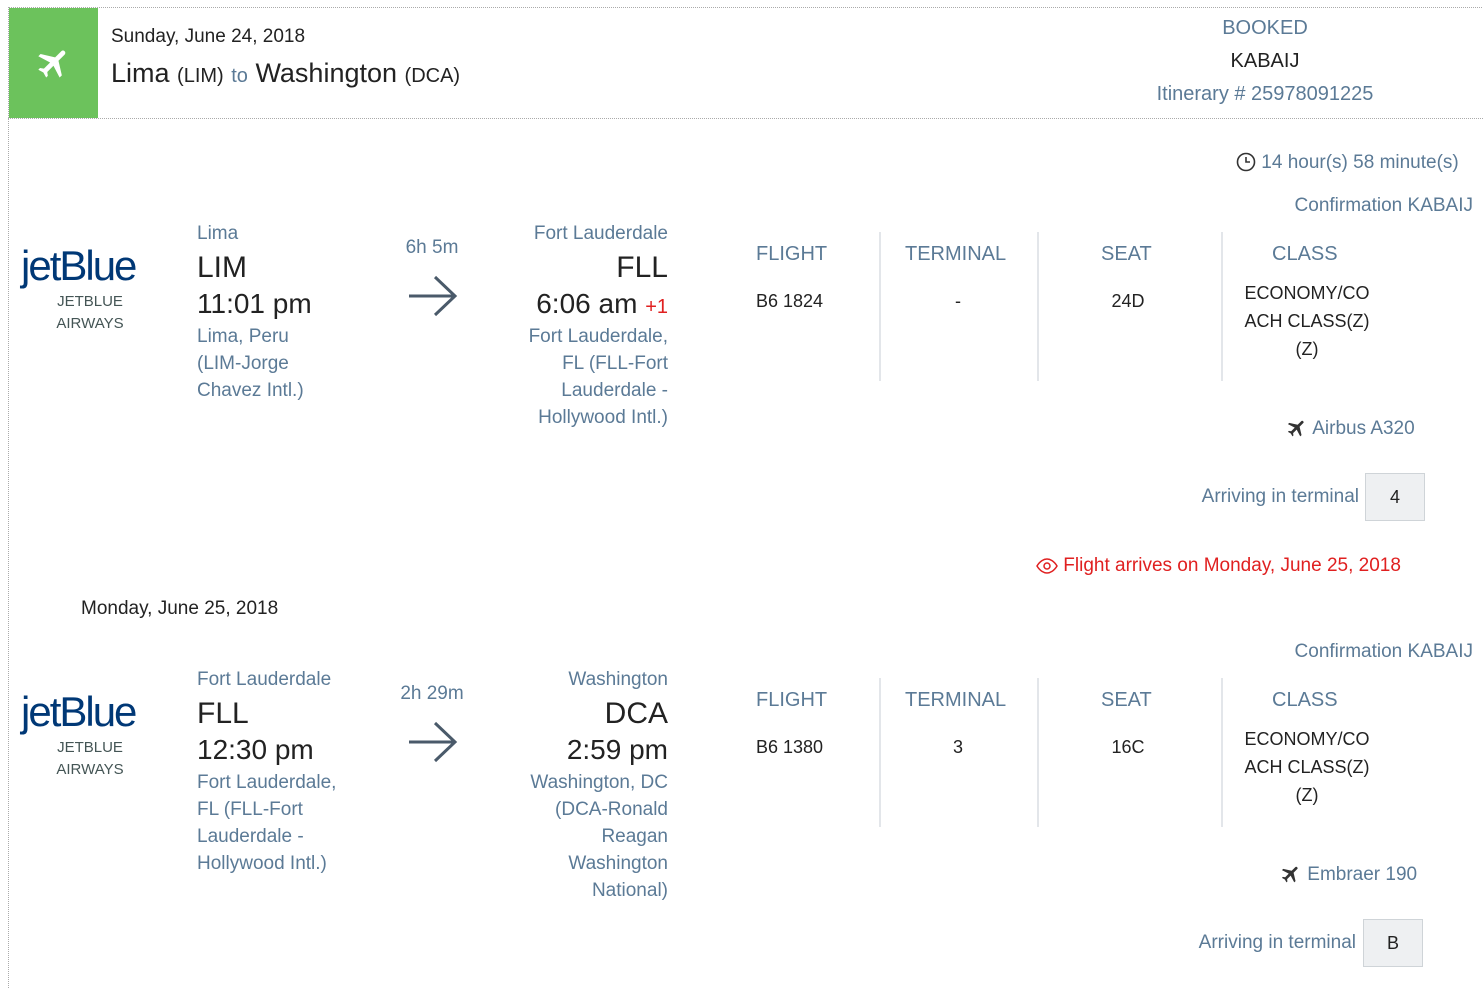 The image size is (1483, 988). Describe the element at coordinates (208, 36) in the screenshot. I see `trip-date: Sunday, June 24, 2018` at that location.